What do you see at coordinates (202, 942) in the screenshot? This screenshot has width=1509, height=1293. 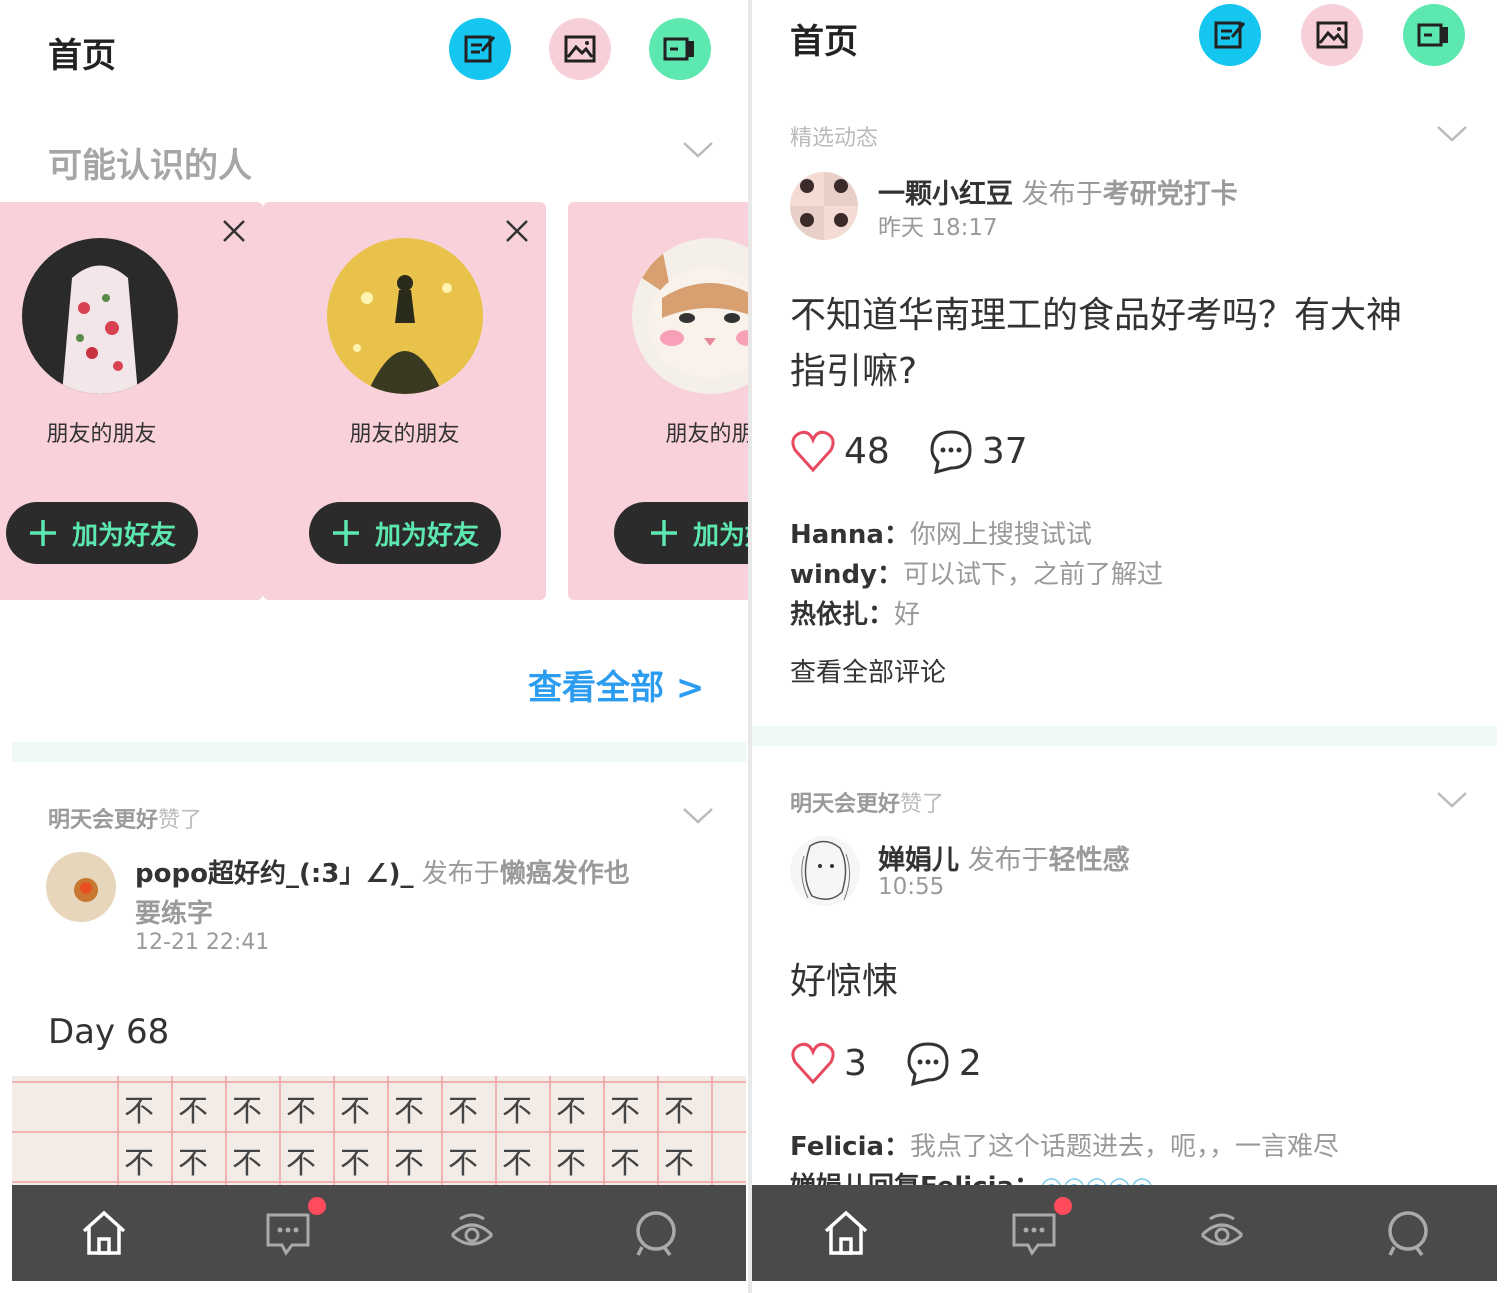 I see `post-time: 12-21 22:41` at bounding box center [202, 942].